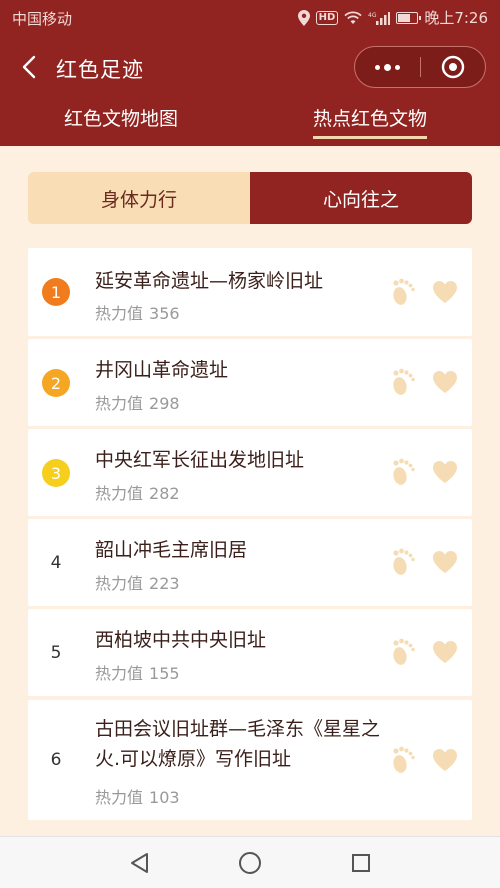 Image resolution: width=500 pixels, height=888 pixels. What do you see at coordinates (250, 652) in the screenshot?
I see `list-item: 5 西柏坡中共中央旧址 热力值 155` at bounding box center [250, 652].